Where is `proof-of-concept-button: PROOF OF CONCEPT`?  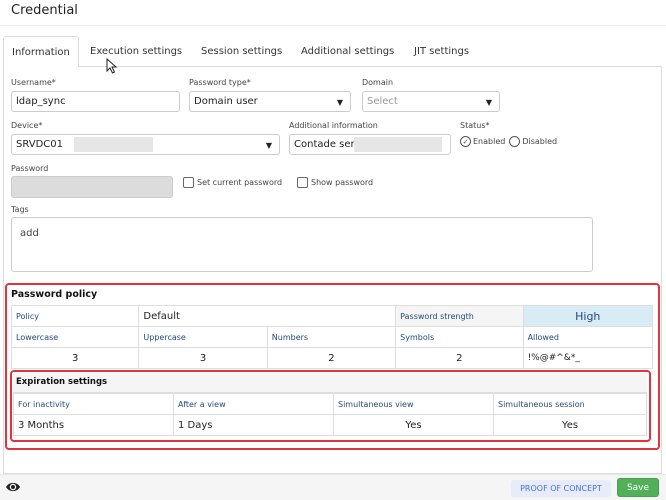 proof-of-concept-button: PROOF OF CONCEPT is located at coordinates (561, 488).